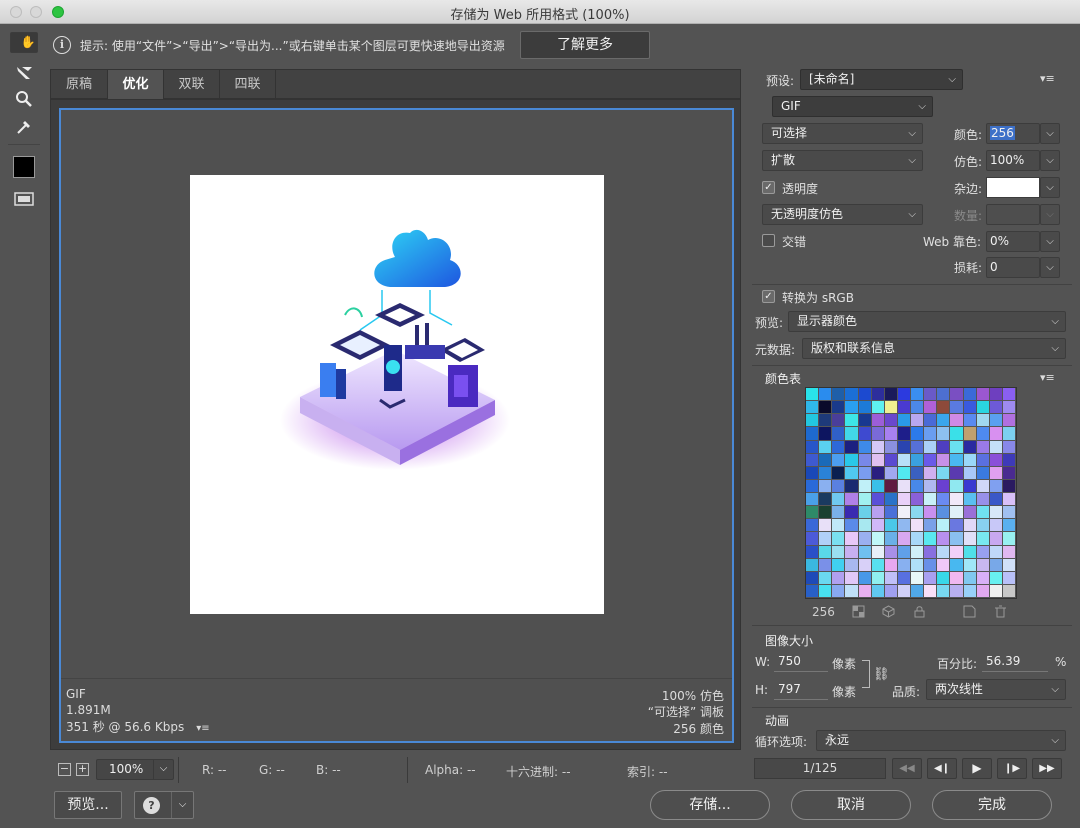 The height and width of the screenshot is (828, 1080). What do you see at coordinates (24, 42) in the screenshot?
I see `hand-tool-icon: ✋` at bounding box center [24, 42].